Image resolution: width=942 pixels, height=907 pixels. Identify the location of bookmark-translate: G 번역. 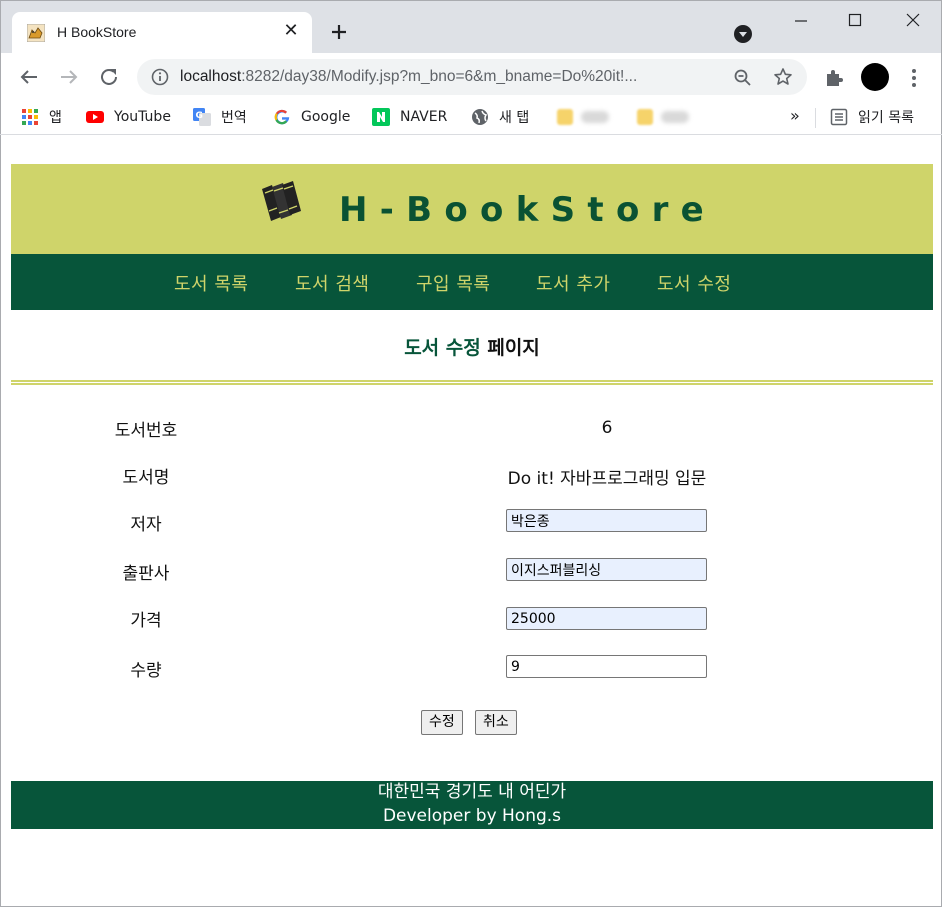
(220, 117).